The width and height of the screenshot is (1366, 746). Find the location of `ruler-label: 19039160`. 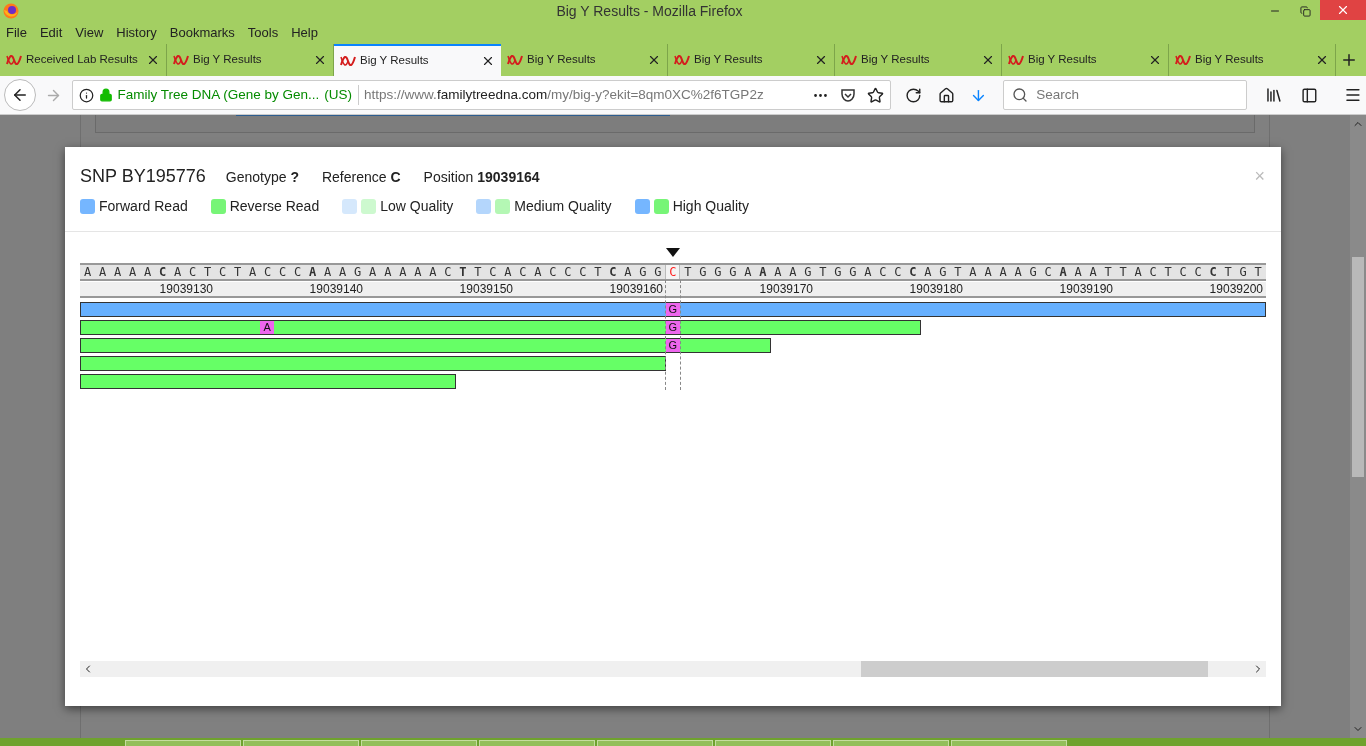

ruler-label: 19039160 is located at coordinates (635, 289).